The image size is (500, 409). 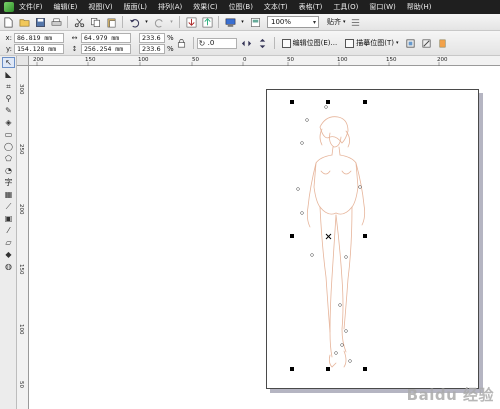 What do you see at coordinates (255, 22) in the screenshot?
I see `welcome-screen-icon` at bounding box center [255, 22].